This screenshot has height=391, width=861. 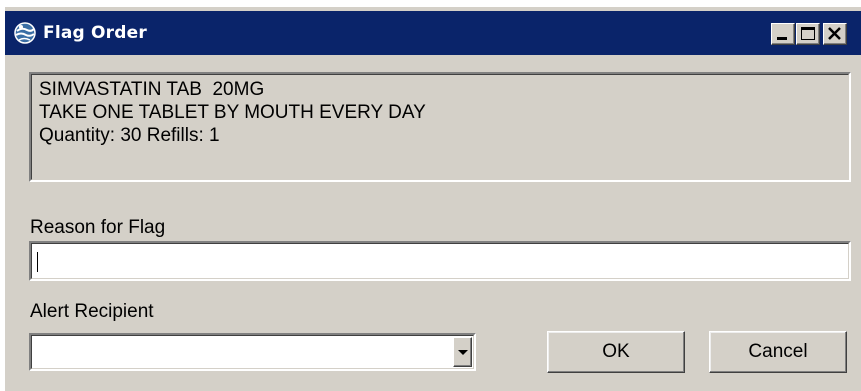 I want to click on cancel-button: Cancel, so click(x=778, y=352).